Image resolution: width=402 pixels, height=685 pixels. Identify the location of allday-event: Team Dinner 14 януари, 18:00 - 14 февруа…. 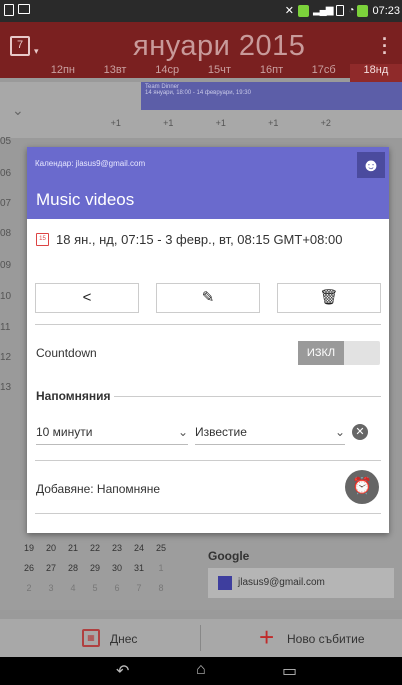
(271, 96).